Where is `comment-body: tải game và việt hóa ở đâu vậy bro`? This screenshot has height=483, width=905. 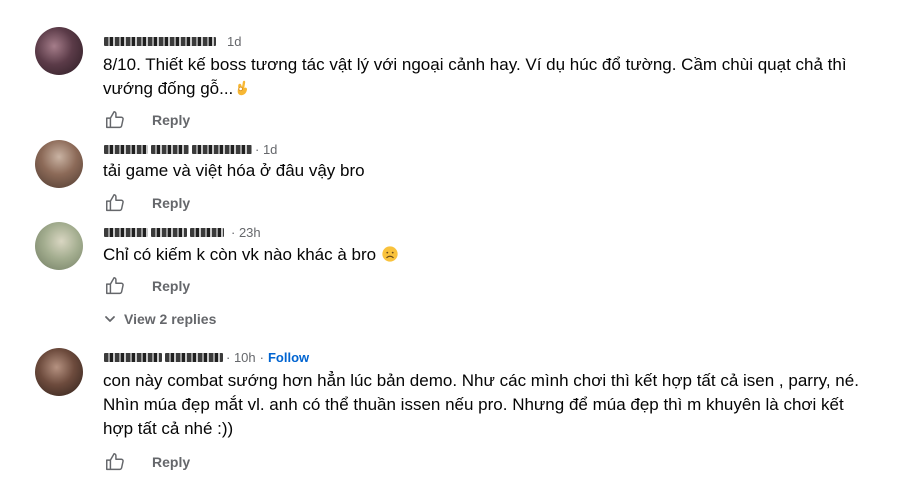
comment-body: tải game và việt hóa ở đâu vậy bro is located at coordinates (234, 170).